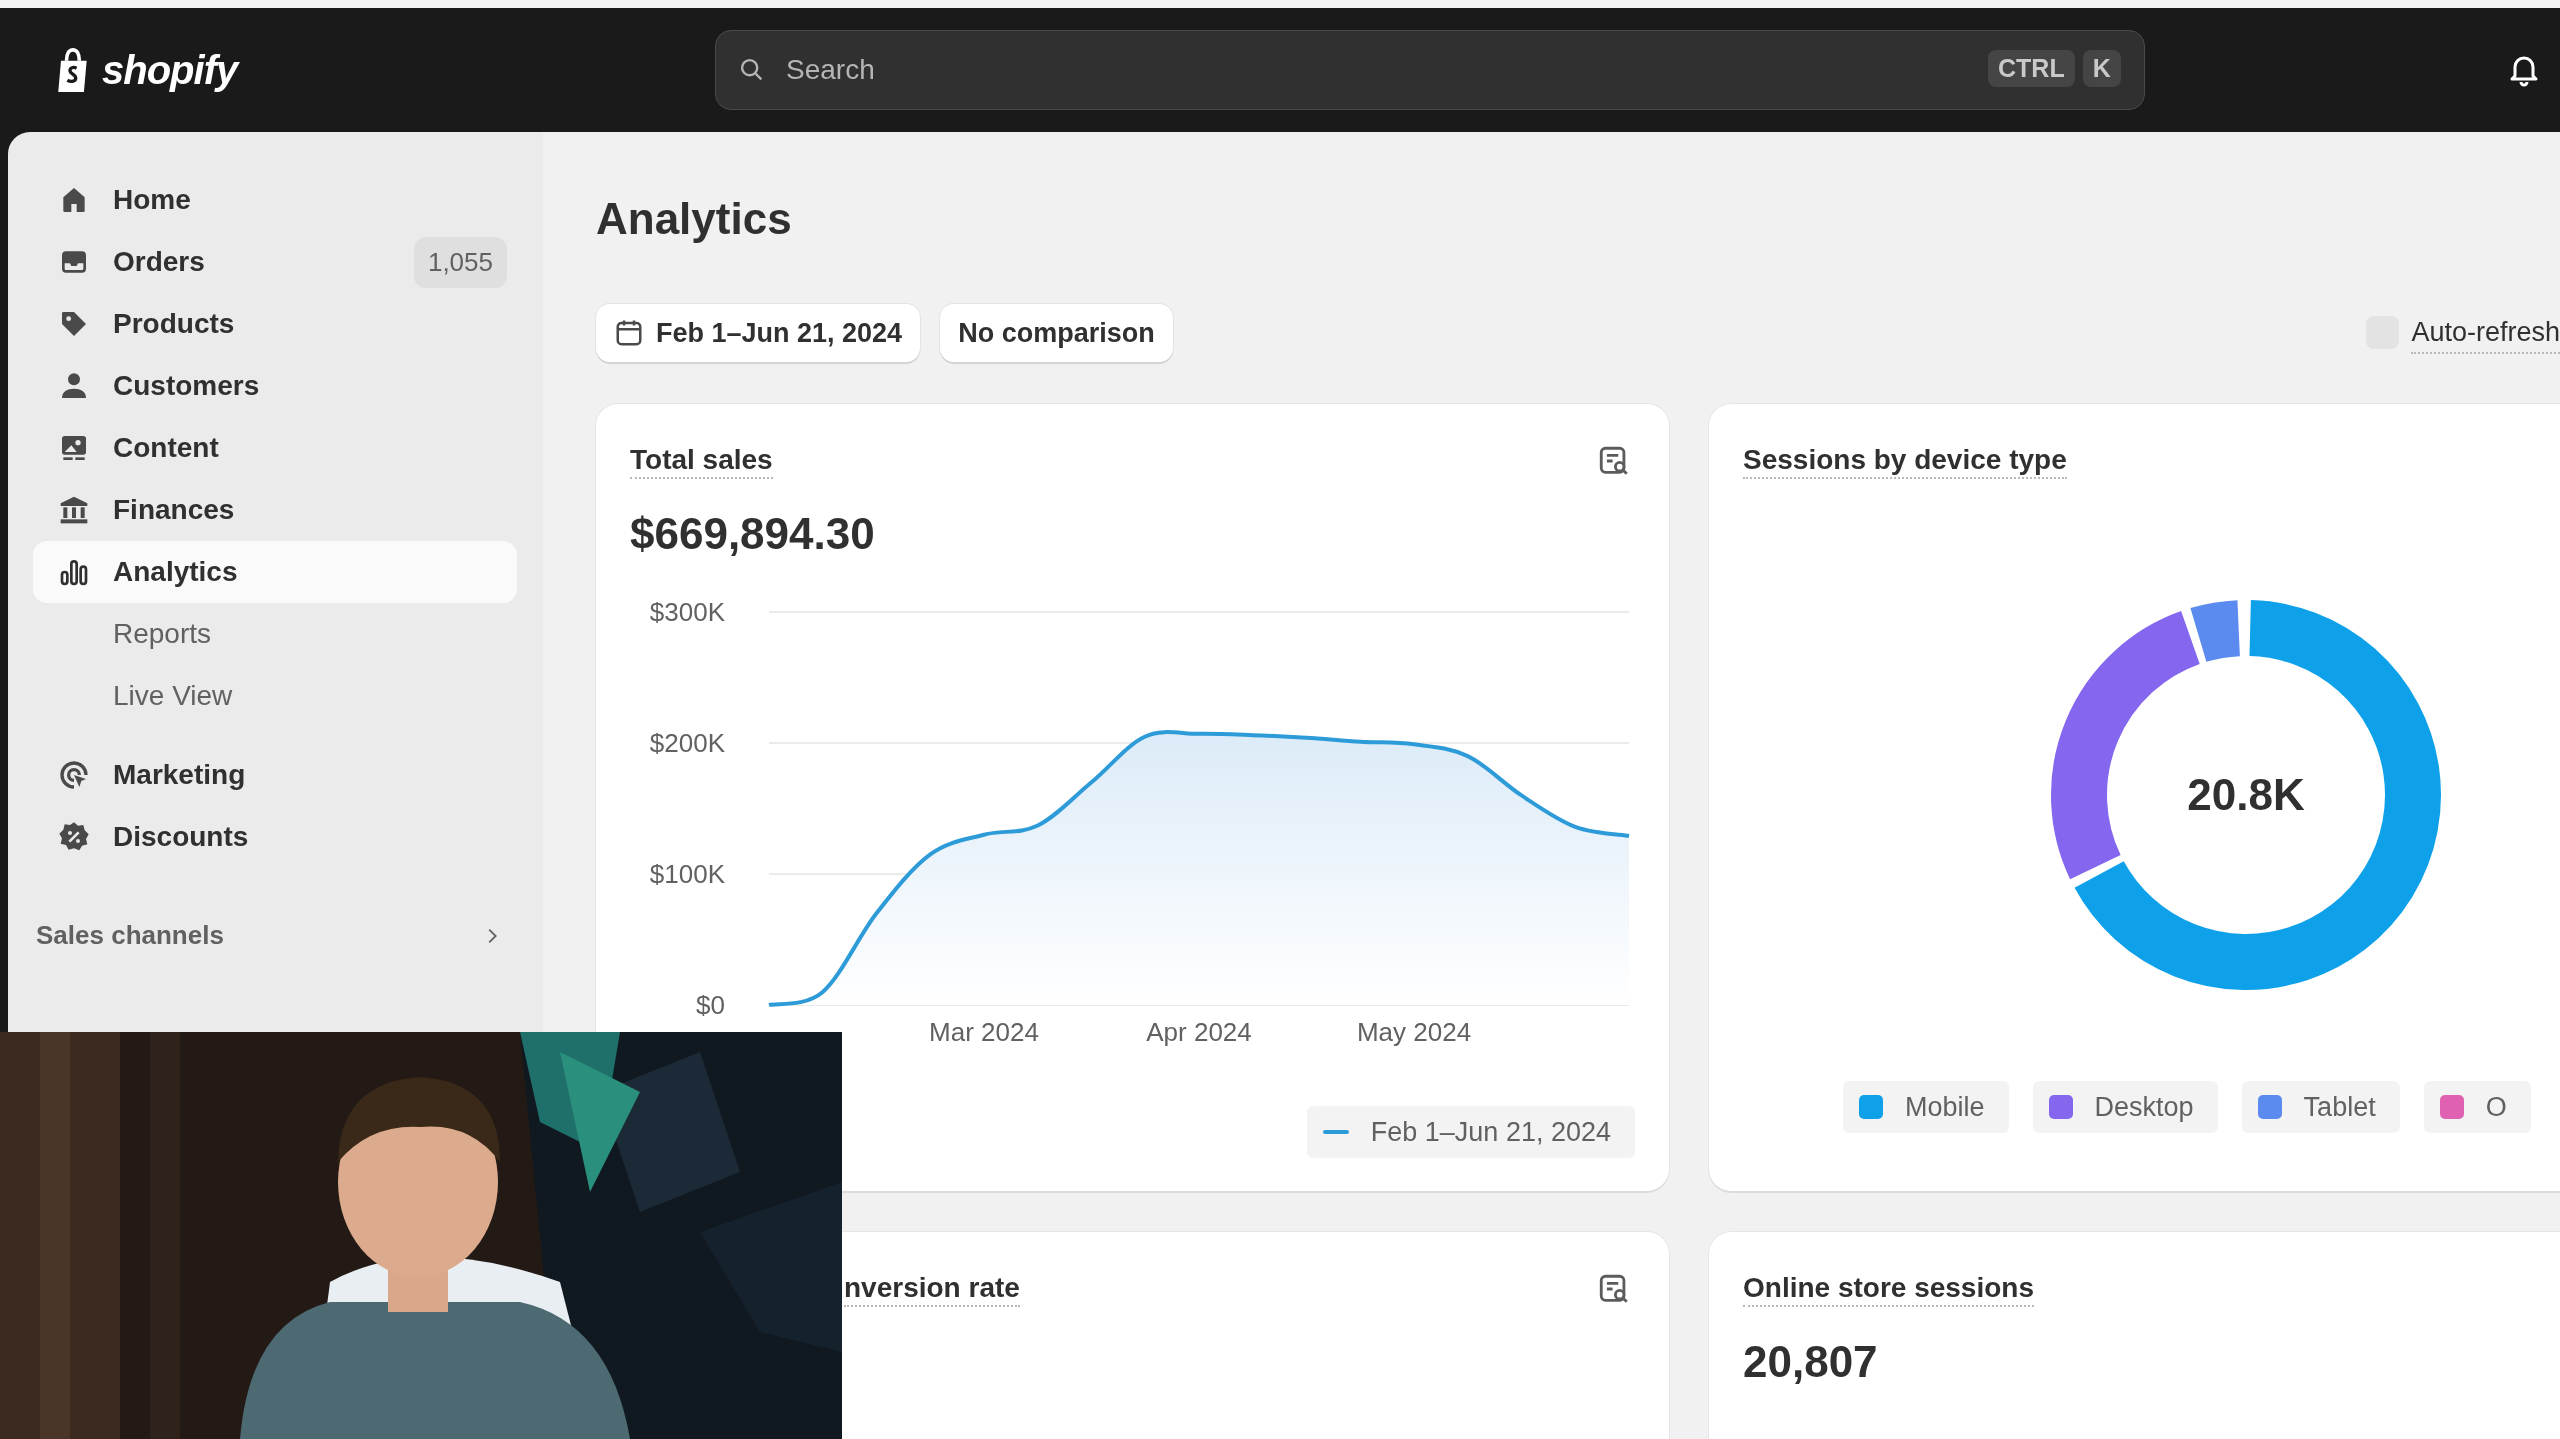 This screenshot has height=1439, width=2560. Describe the element at coordinates (275, 386) in the screenshot. I see `nav-item: Customers` at that location.